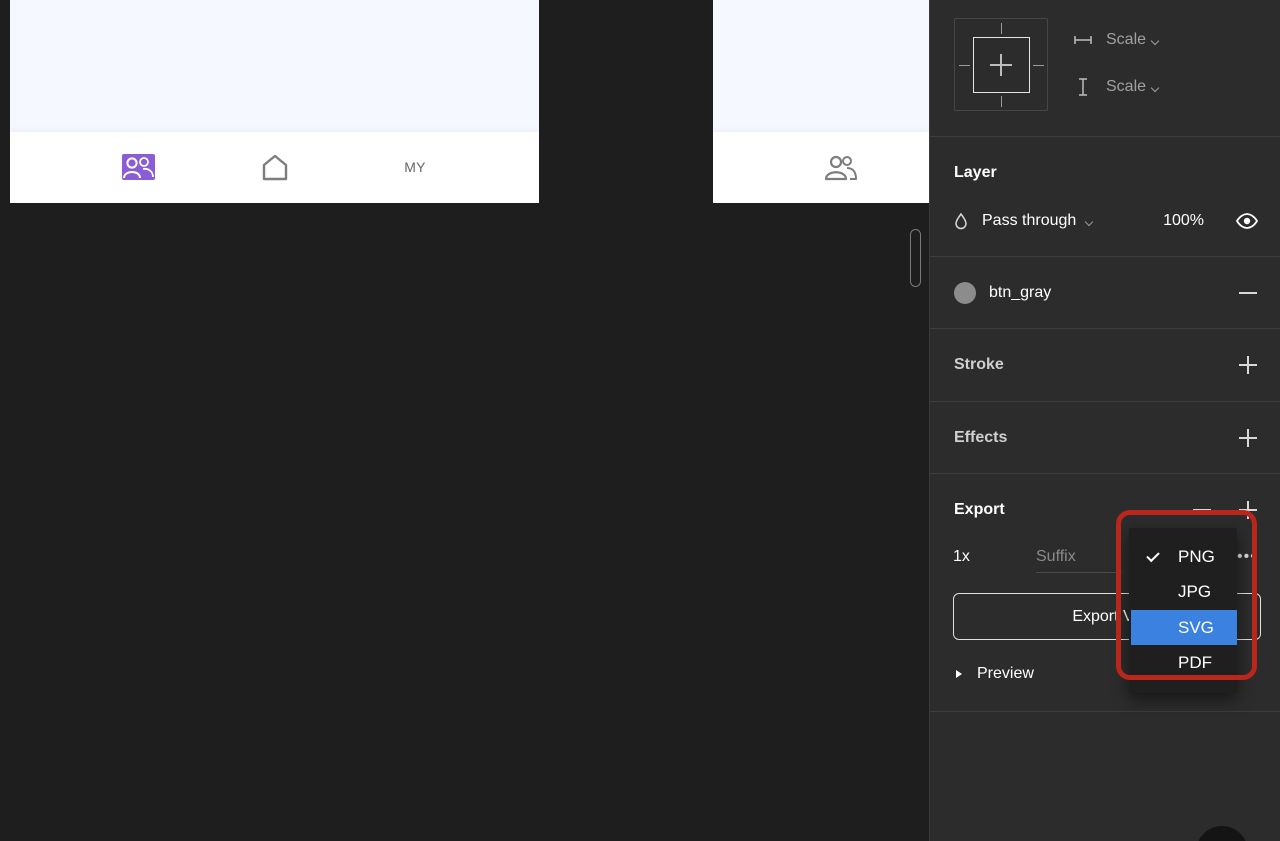 The height and width of the screenshot is (841, 1280). Describe the element at coordinates (1126, 39) in the screenshot. I see `horizontal-constraint-value: Scale` at that location.